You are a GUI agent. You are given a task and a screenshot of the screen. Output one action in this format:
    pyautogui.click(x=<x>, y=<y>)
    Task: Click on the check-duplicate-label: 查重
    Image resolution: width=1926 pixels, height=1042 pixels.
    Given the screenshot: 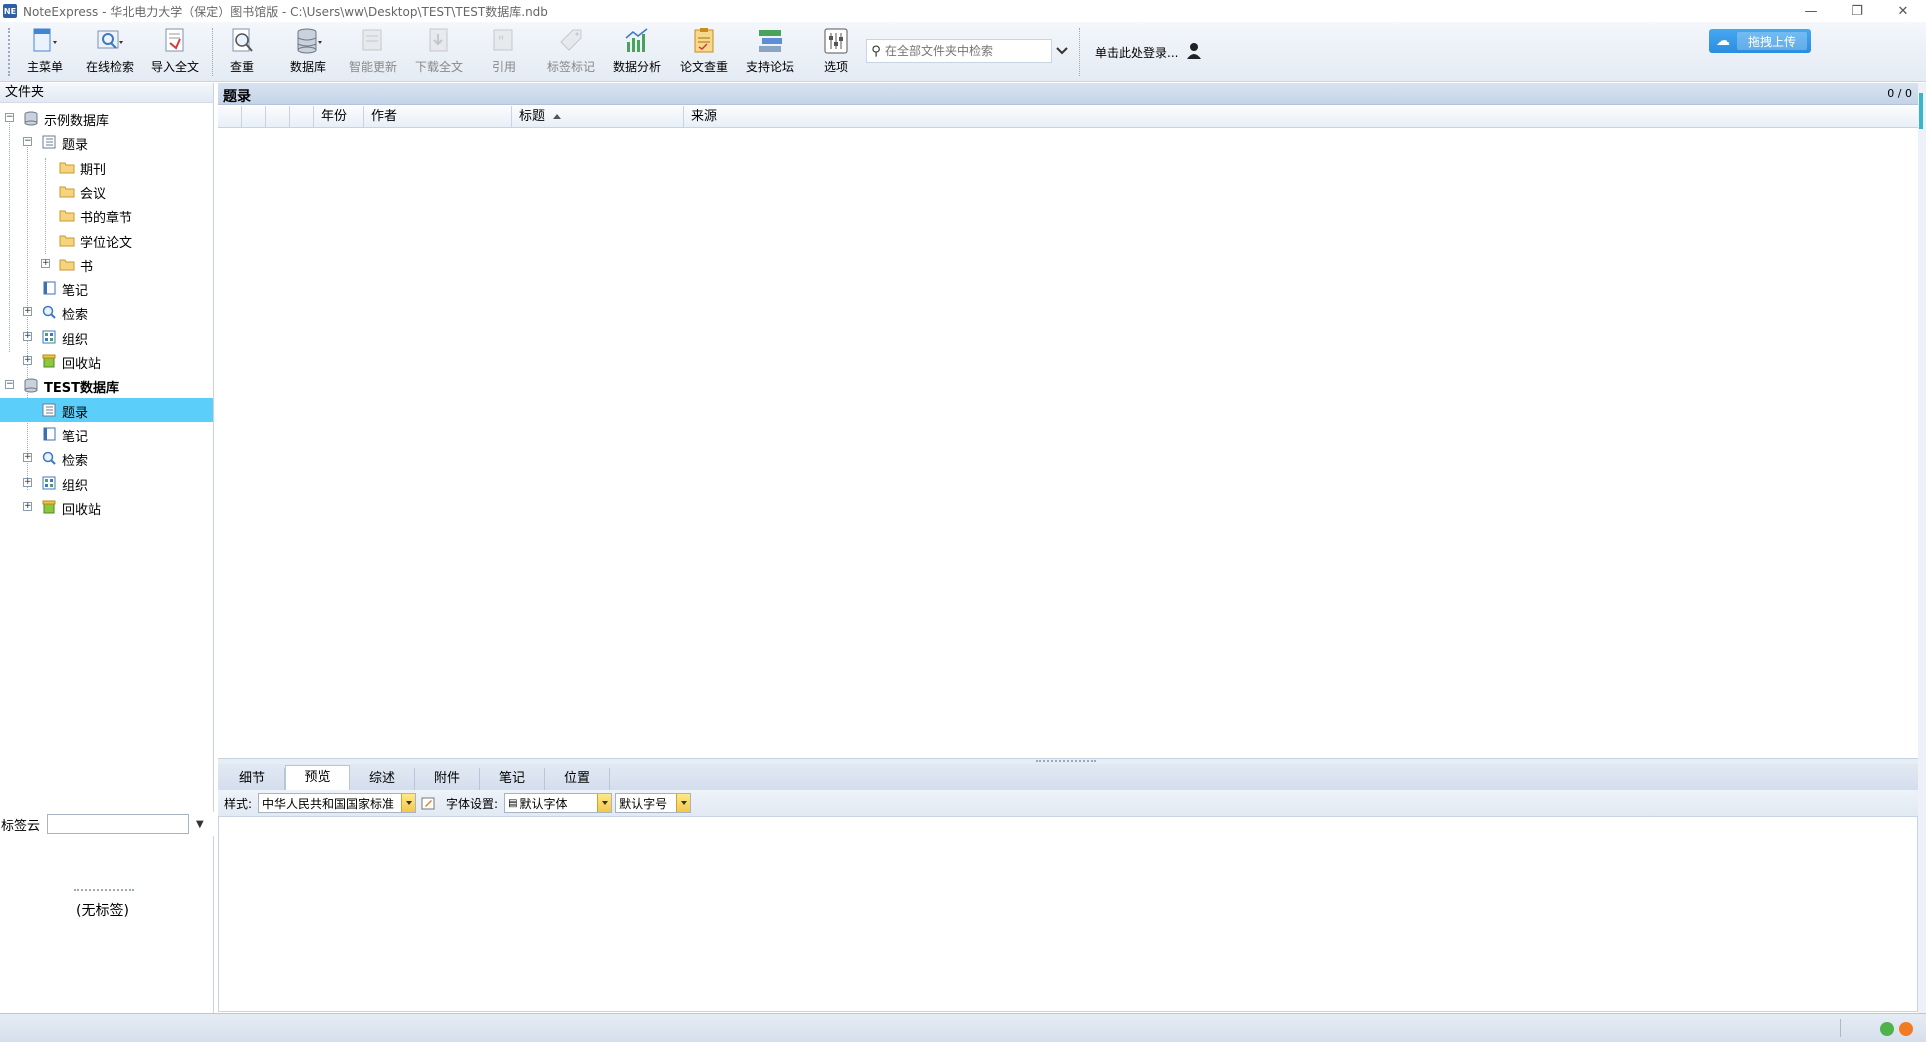 What is the action you would take?
    pyautogui.click(x=241, y=67)
    